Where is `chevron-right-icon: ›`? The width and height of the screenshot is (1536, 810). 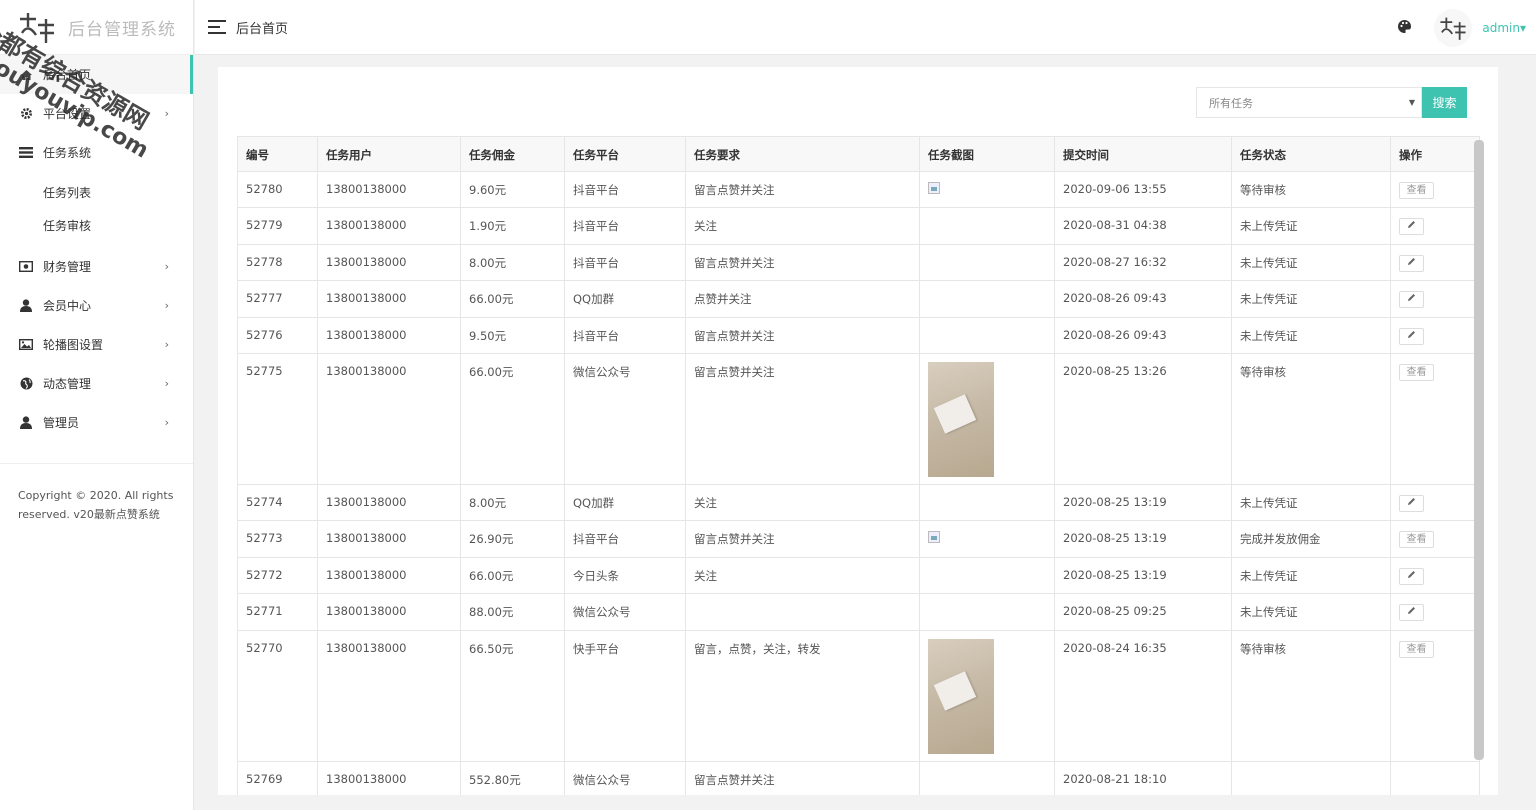
chevron-right-icon: › is located at coordinates (166, 305).